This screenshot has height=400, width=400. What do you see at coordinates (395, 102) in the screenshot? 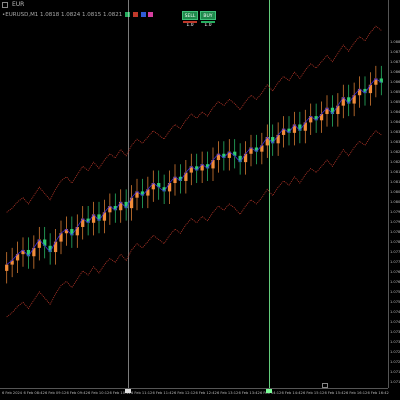
I see `price-label: 1.0850` at bounding box center [395, 102].